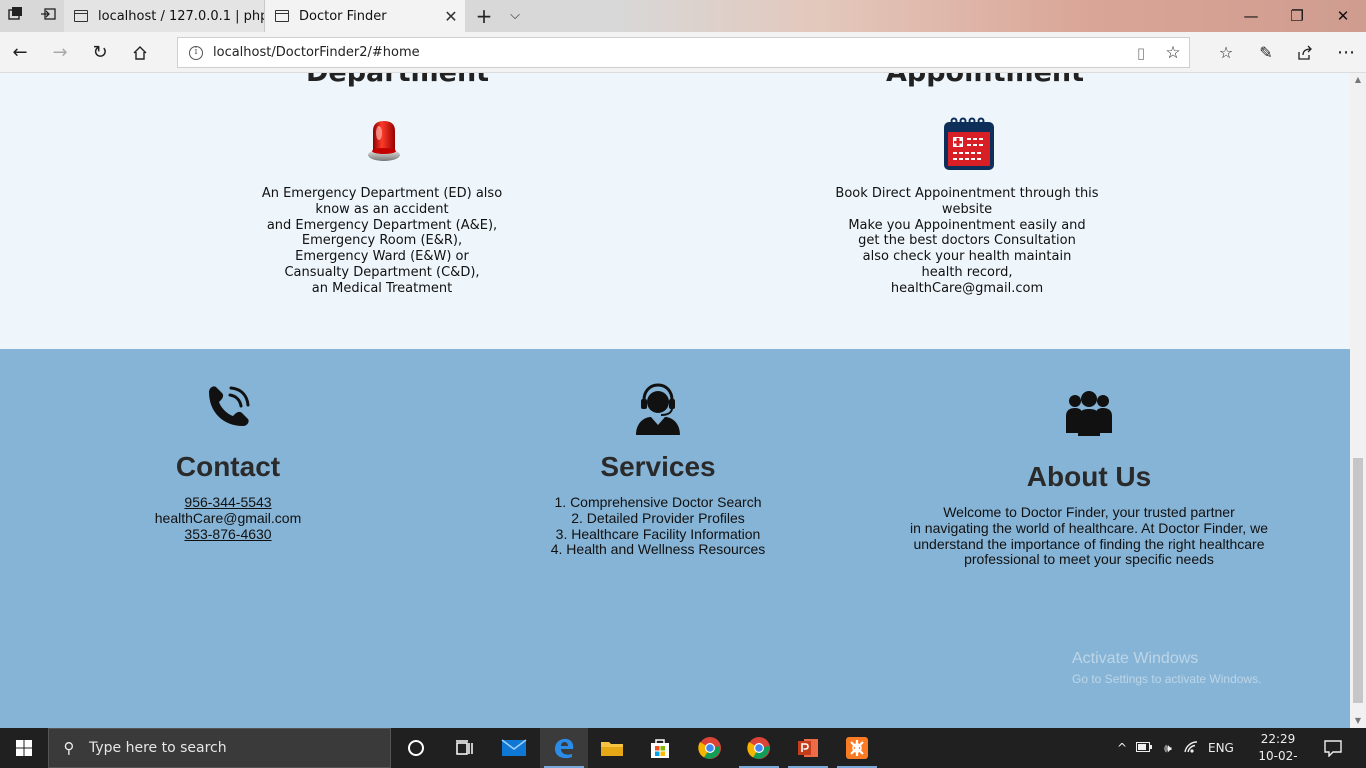 This screenshot has width=1366, height=768. What do you see at coordinates (514, 748) in the screenshot?
I see `mail-app-icon` at bounding box center [514, 748].